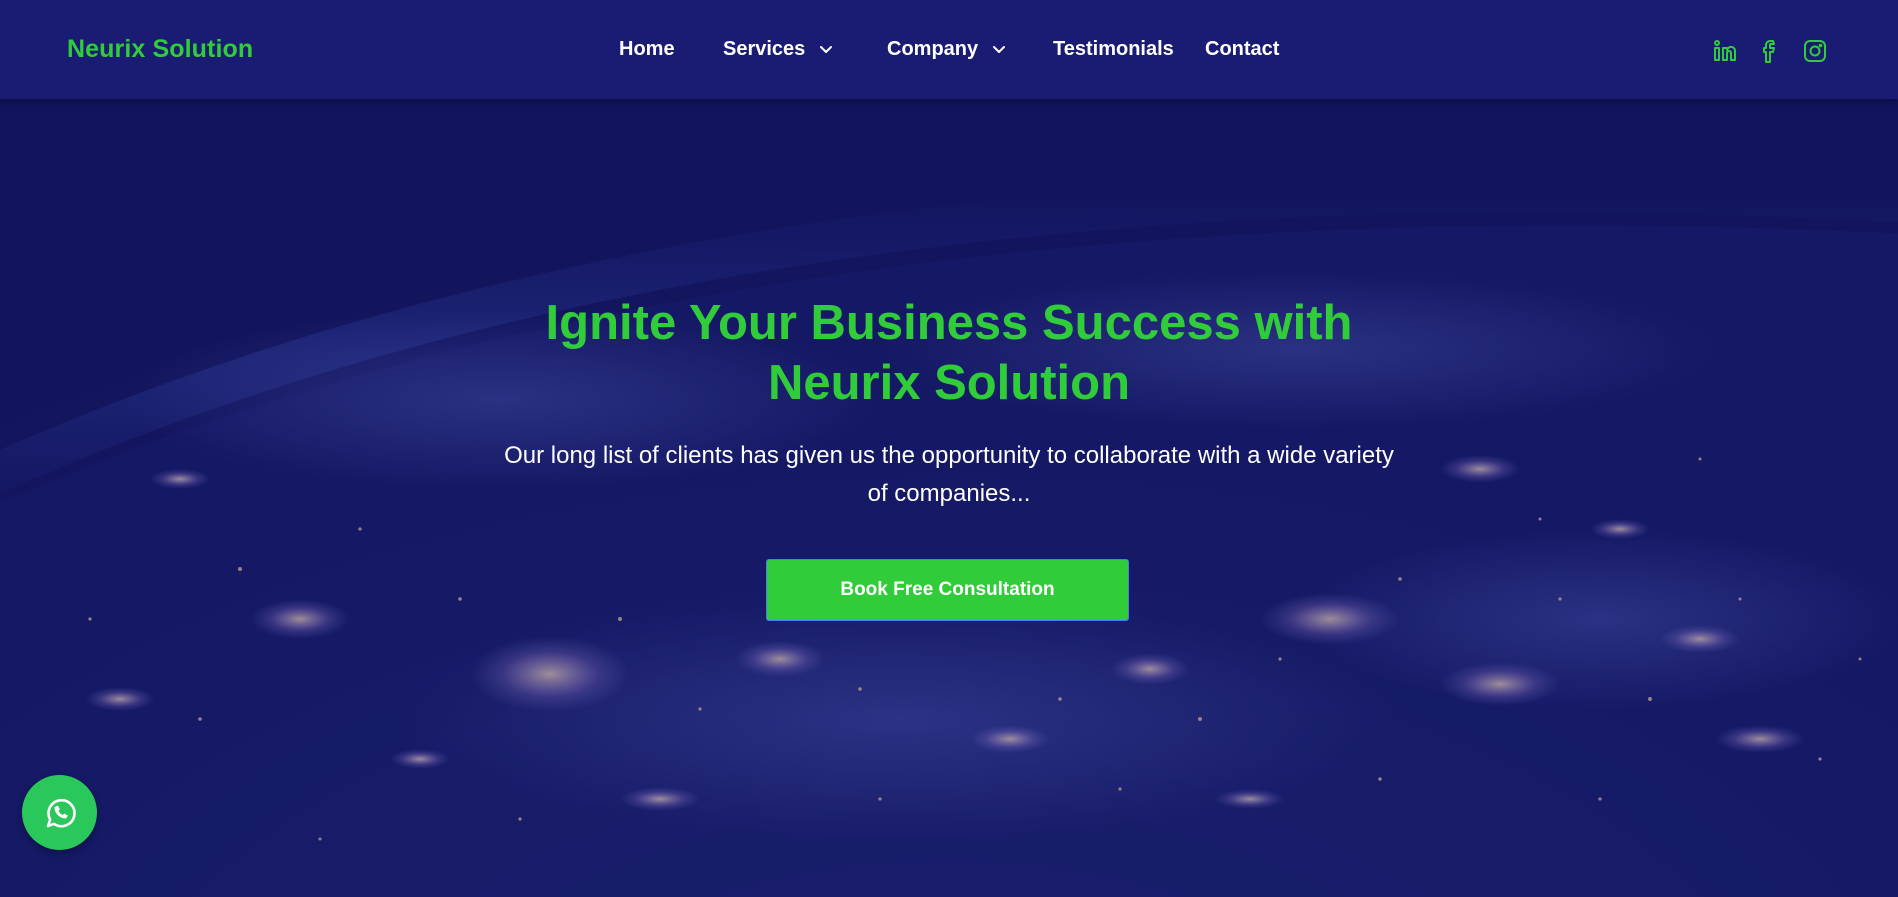 The width and height of the screenshot is (1898, 897). I want to click on whatsapp-chat-button, so click(59, 812).